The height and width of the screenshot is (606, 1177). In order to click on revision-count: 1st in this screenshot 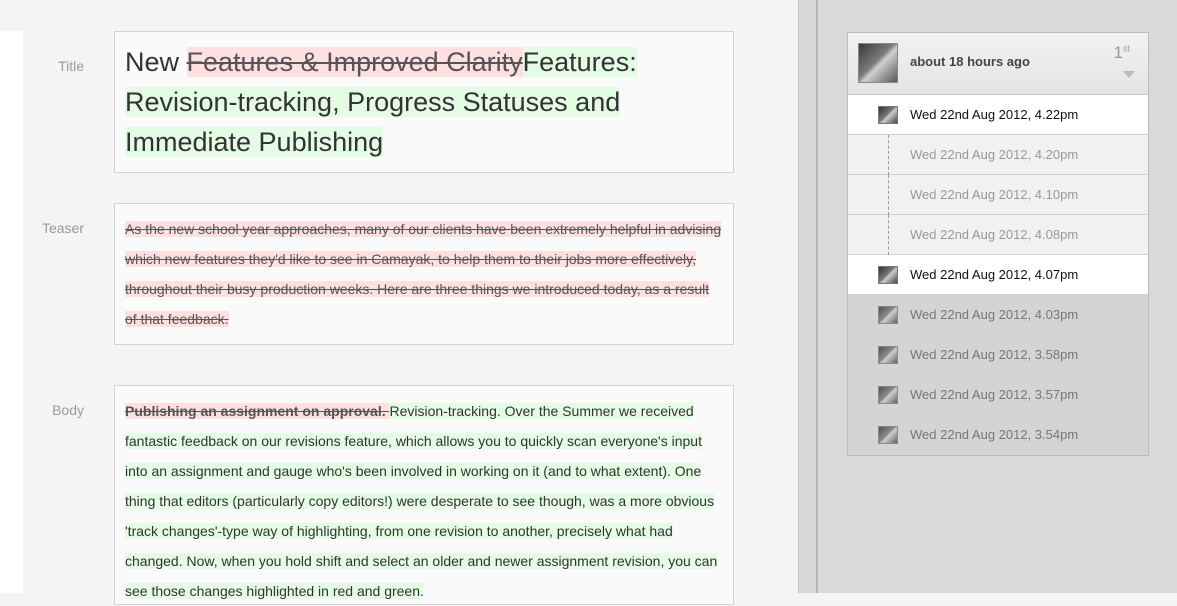, I will do `click(1122, 53)`.